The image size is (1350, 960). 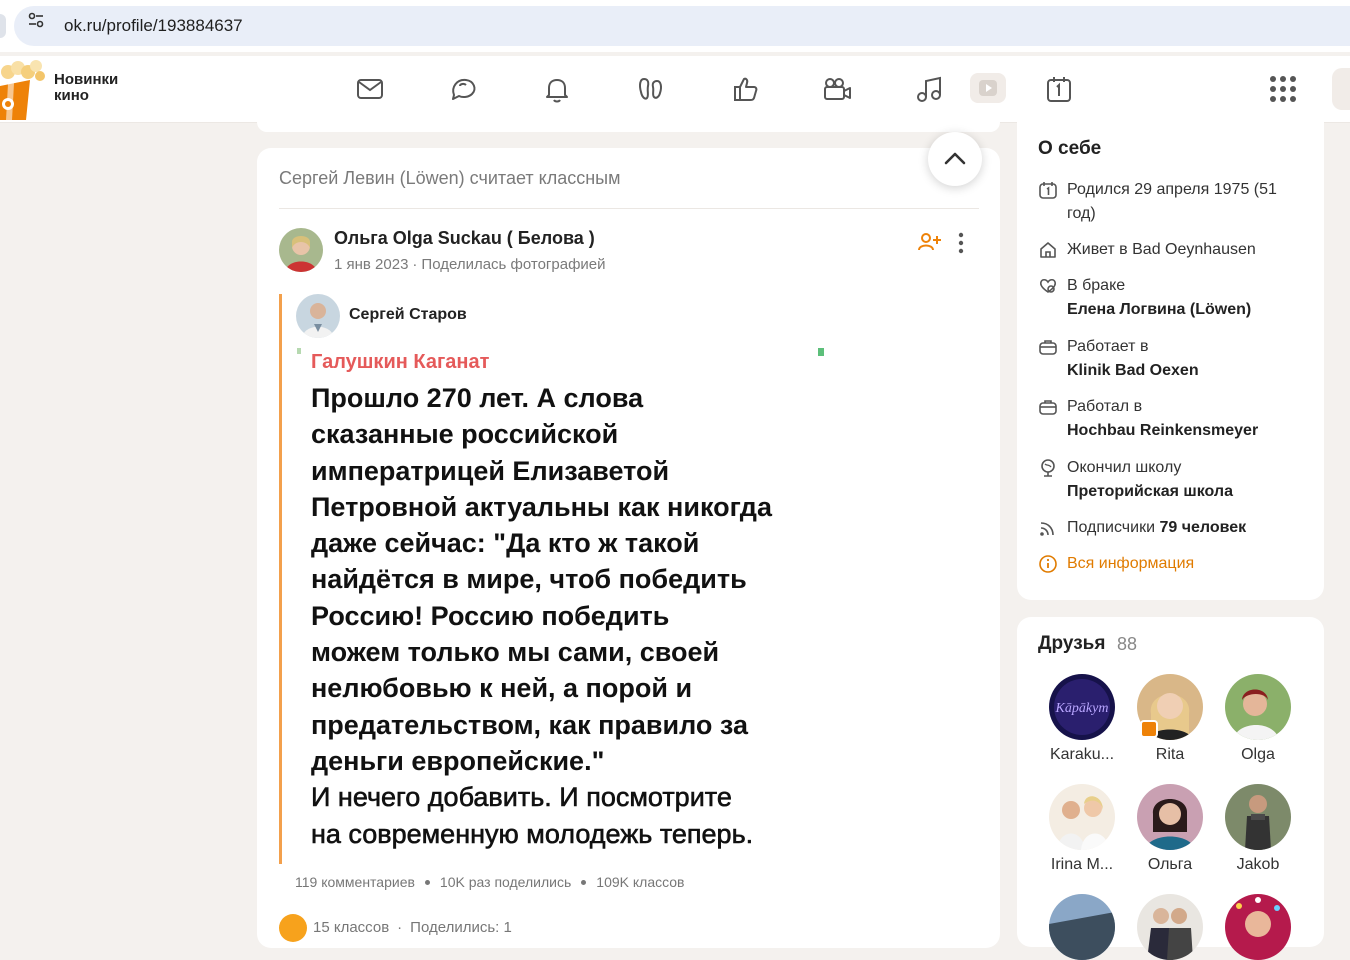 What do you see at coordinates (1082, 707) in the screenshot?
I see `friend-avatar: Kāpākym` at bounding box center [1082, 707].